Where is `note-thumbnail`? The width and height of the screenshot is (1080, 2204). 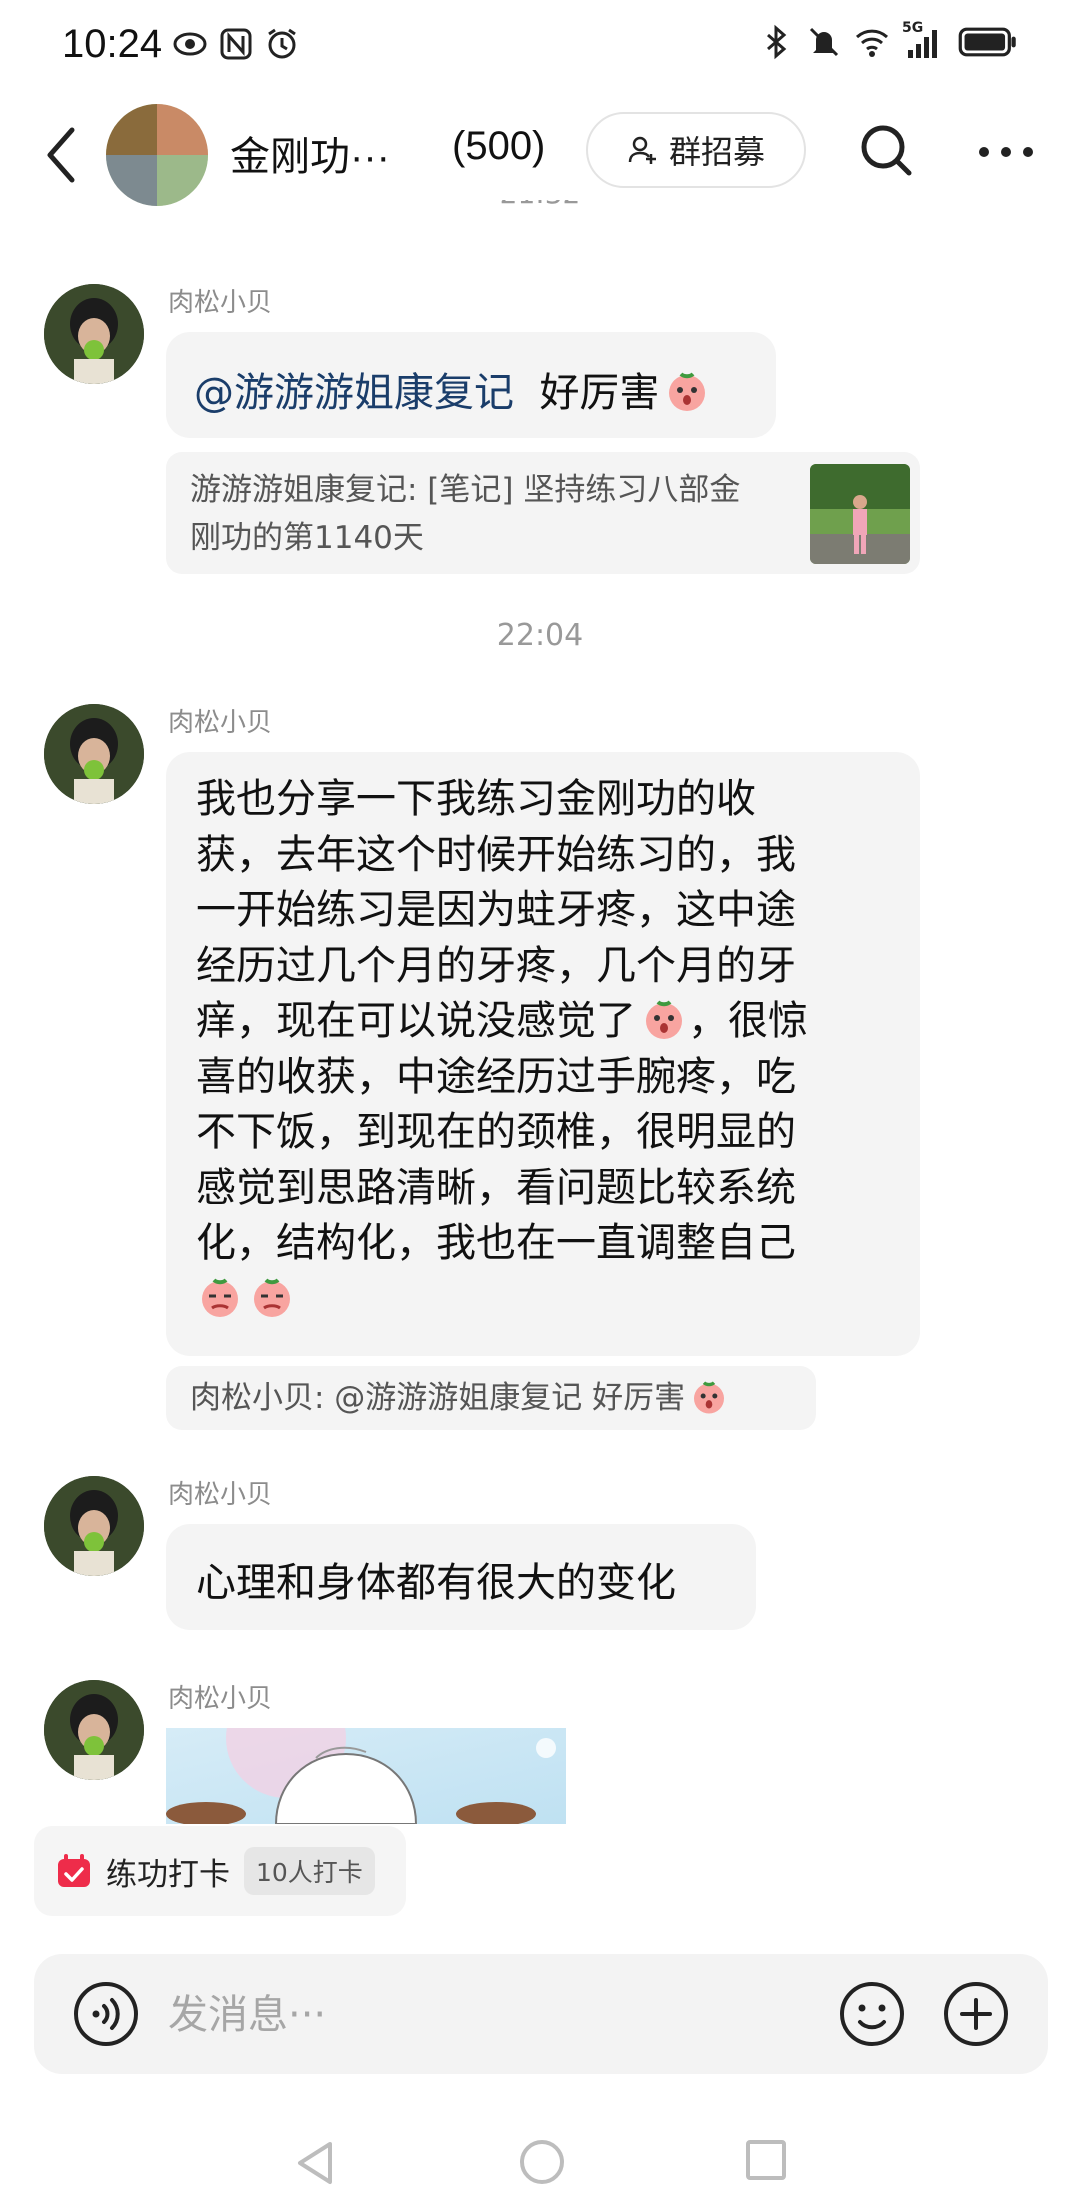
note-thumbnail is located at coordinates (860, 514).